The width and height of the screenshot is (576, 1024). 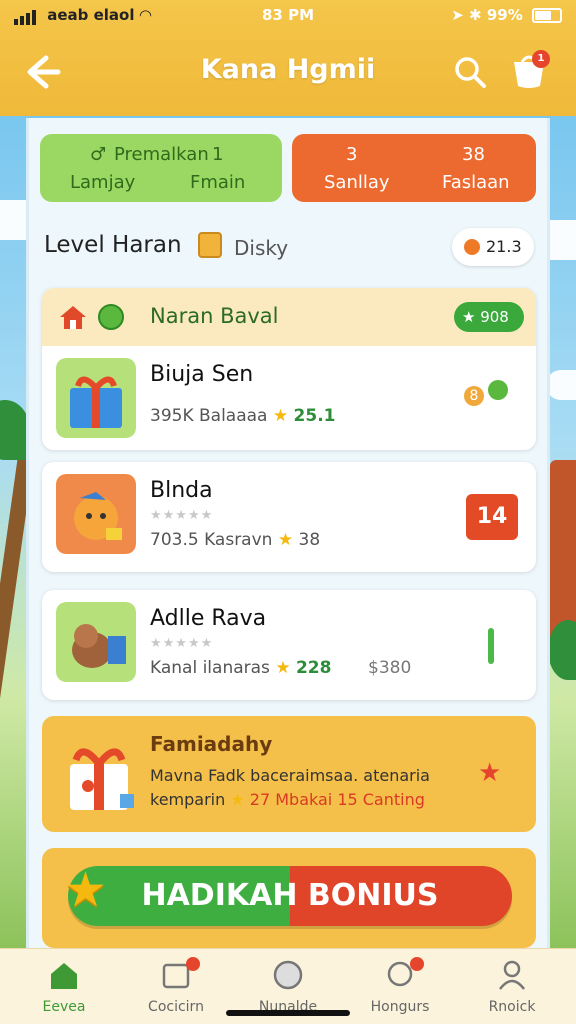 I want to click on level-title: Level Haran, so click(x=113, y=245).